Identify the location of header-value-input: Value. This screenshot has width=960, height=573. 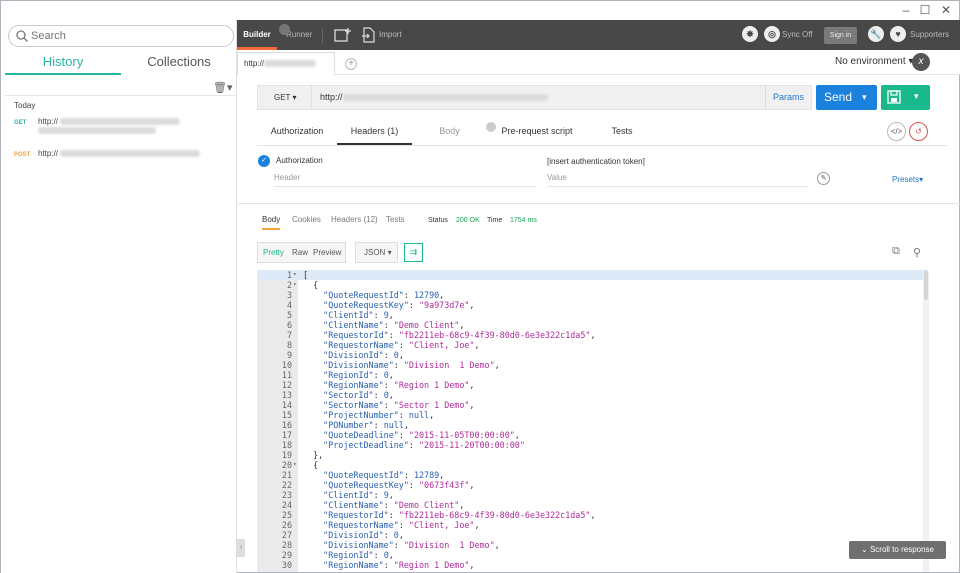
(678, 180).